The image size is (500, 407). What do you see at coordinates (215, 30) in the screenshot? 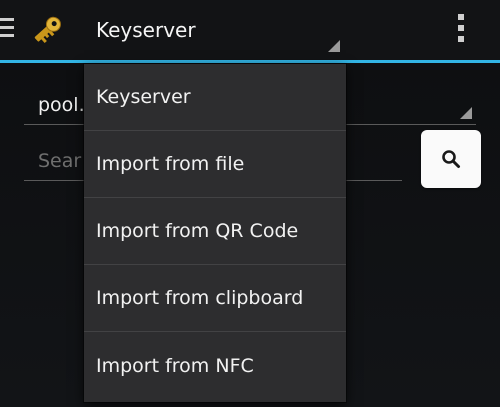
I see `keyserver-spinner: Keyserver` at bounding box center [215, 30].